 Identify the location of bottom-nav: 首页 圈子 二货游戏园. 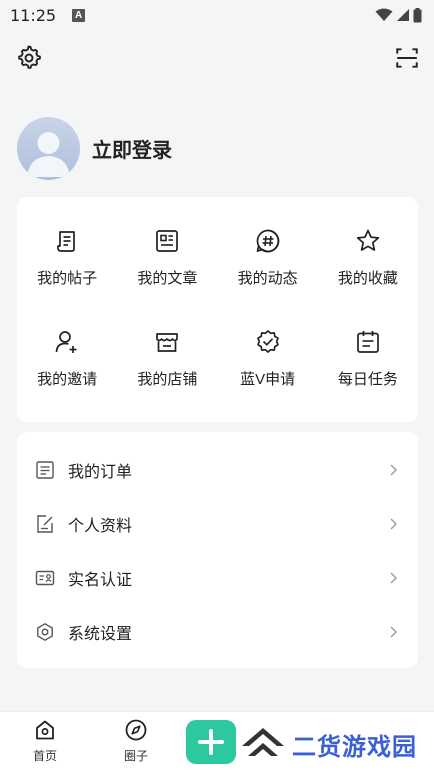
(217, 741).